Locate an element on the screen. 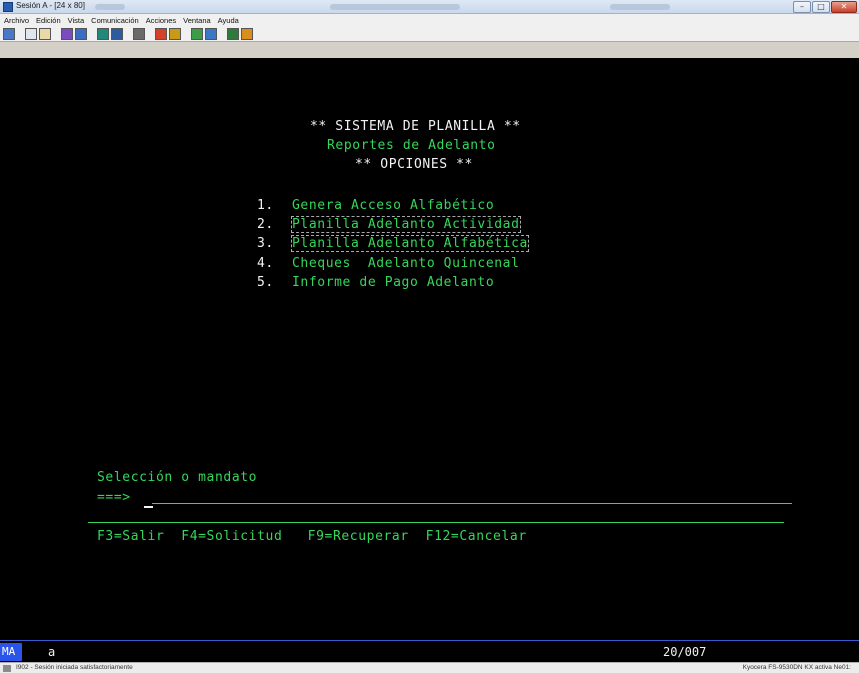  window-title-bar: Sesión A - [24 x 80] – □ ✕ is located at coordinates (429, 7).